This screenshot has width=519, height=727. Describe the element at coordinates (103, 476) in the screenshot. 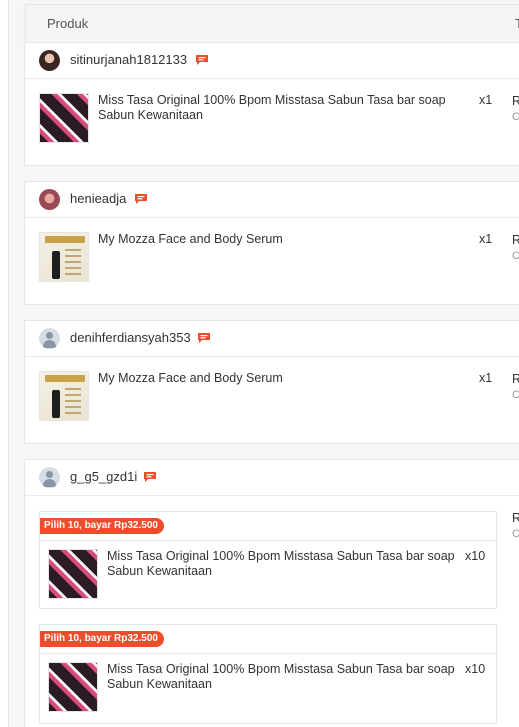

I see `buyer-username: g_g5_gzd1i` at that location.